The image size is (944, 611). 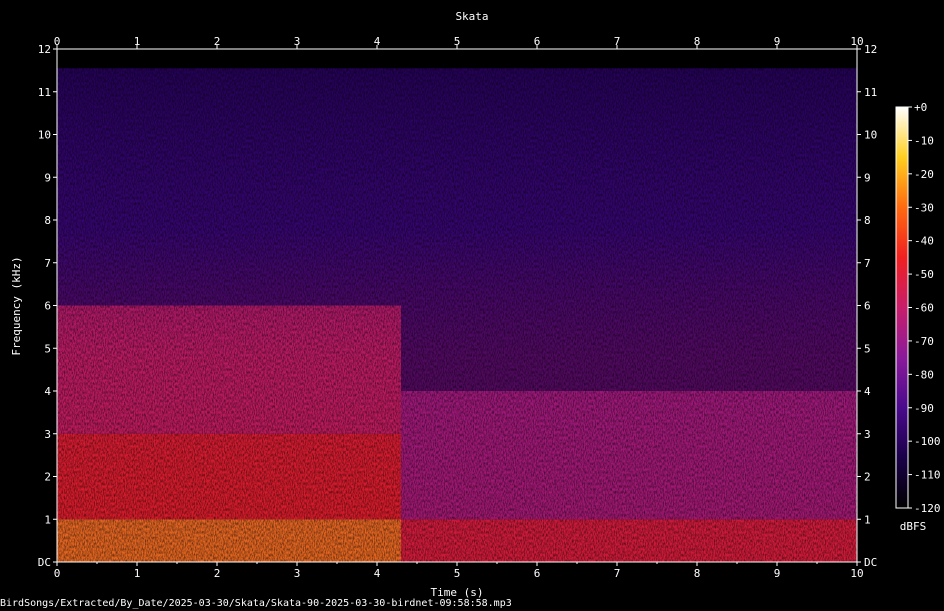 I want to click on colorbar-tick-label: -60, so click(x=924, y=308).